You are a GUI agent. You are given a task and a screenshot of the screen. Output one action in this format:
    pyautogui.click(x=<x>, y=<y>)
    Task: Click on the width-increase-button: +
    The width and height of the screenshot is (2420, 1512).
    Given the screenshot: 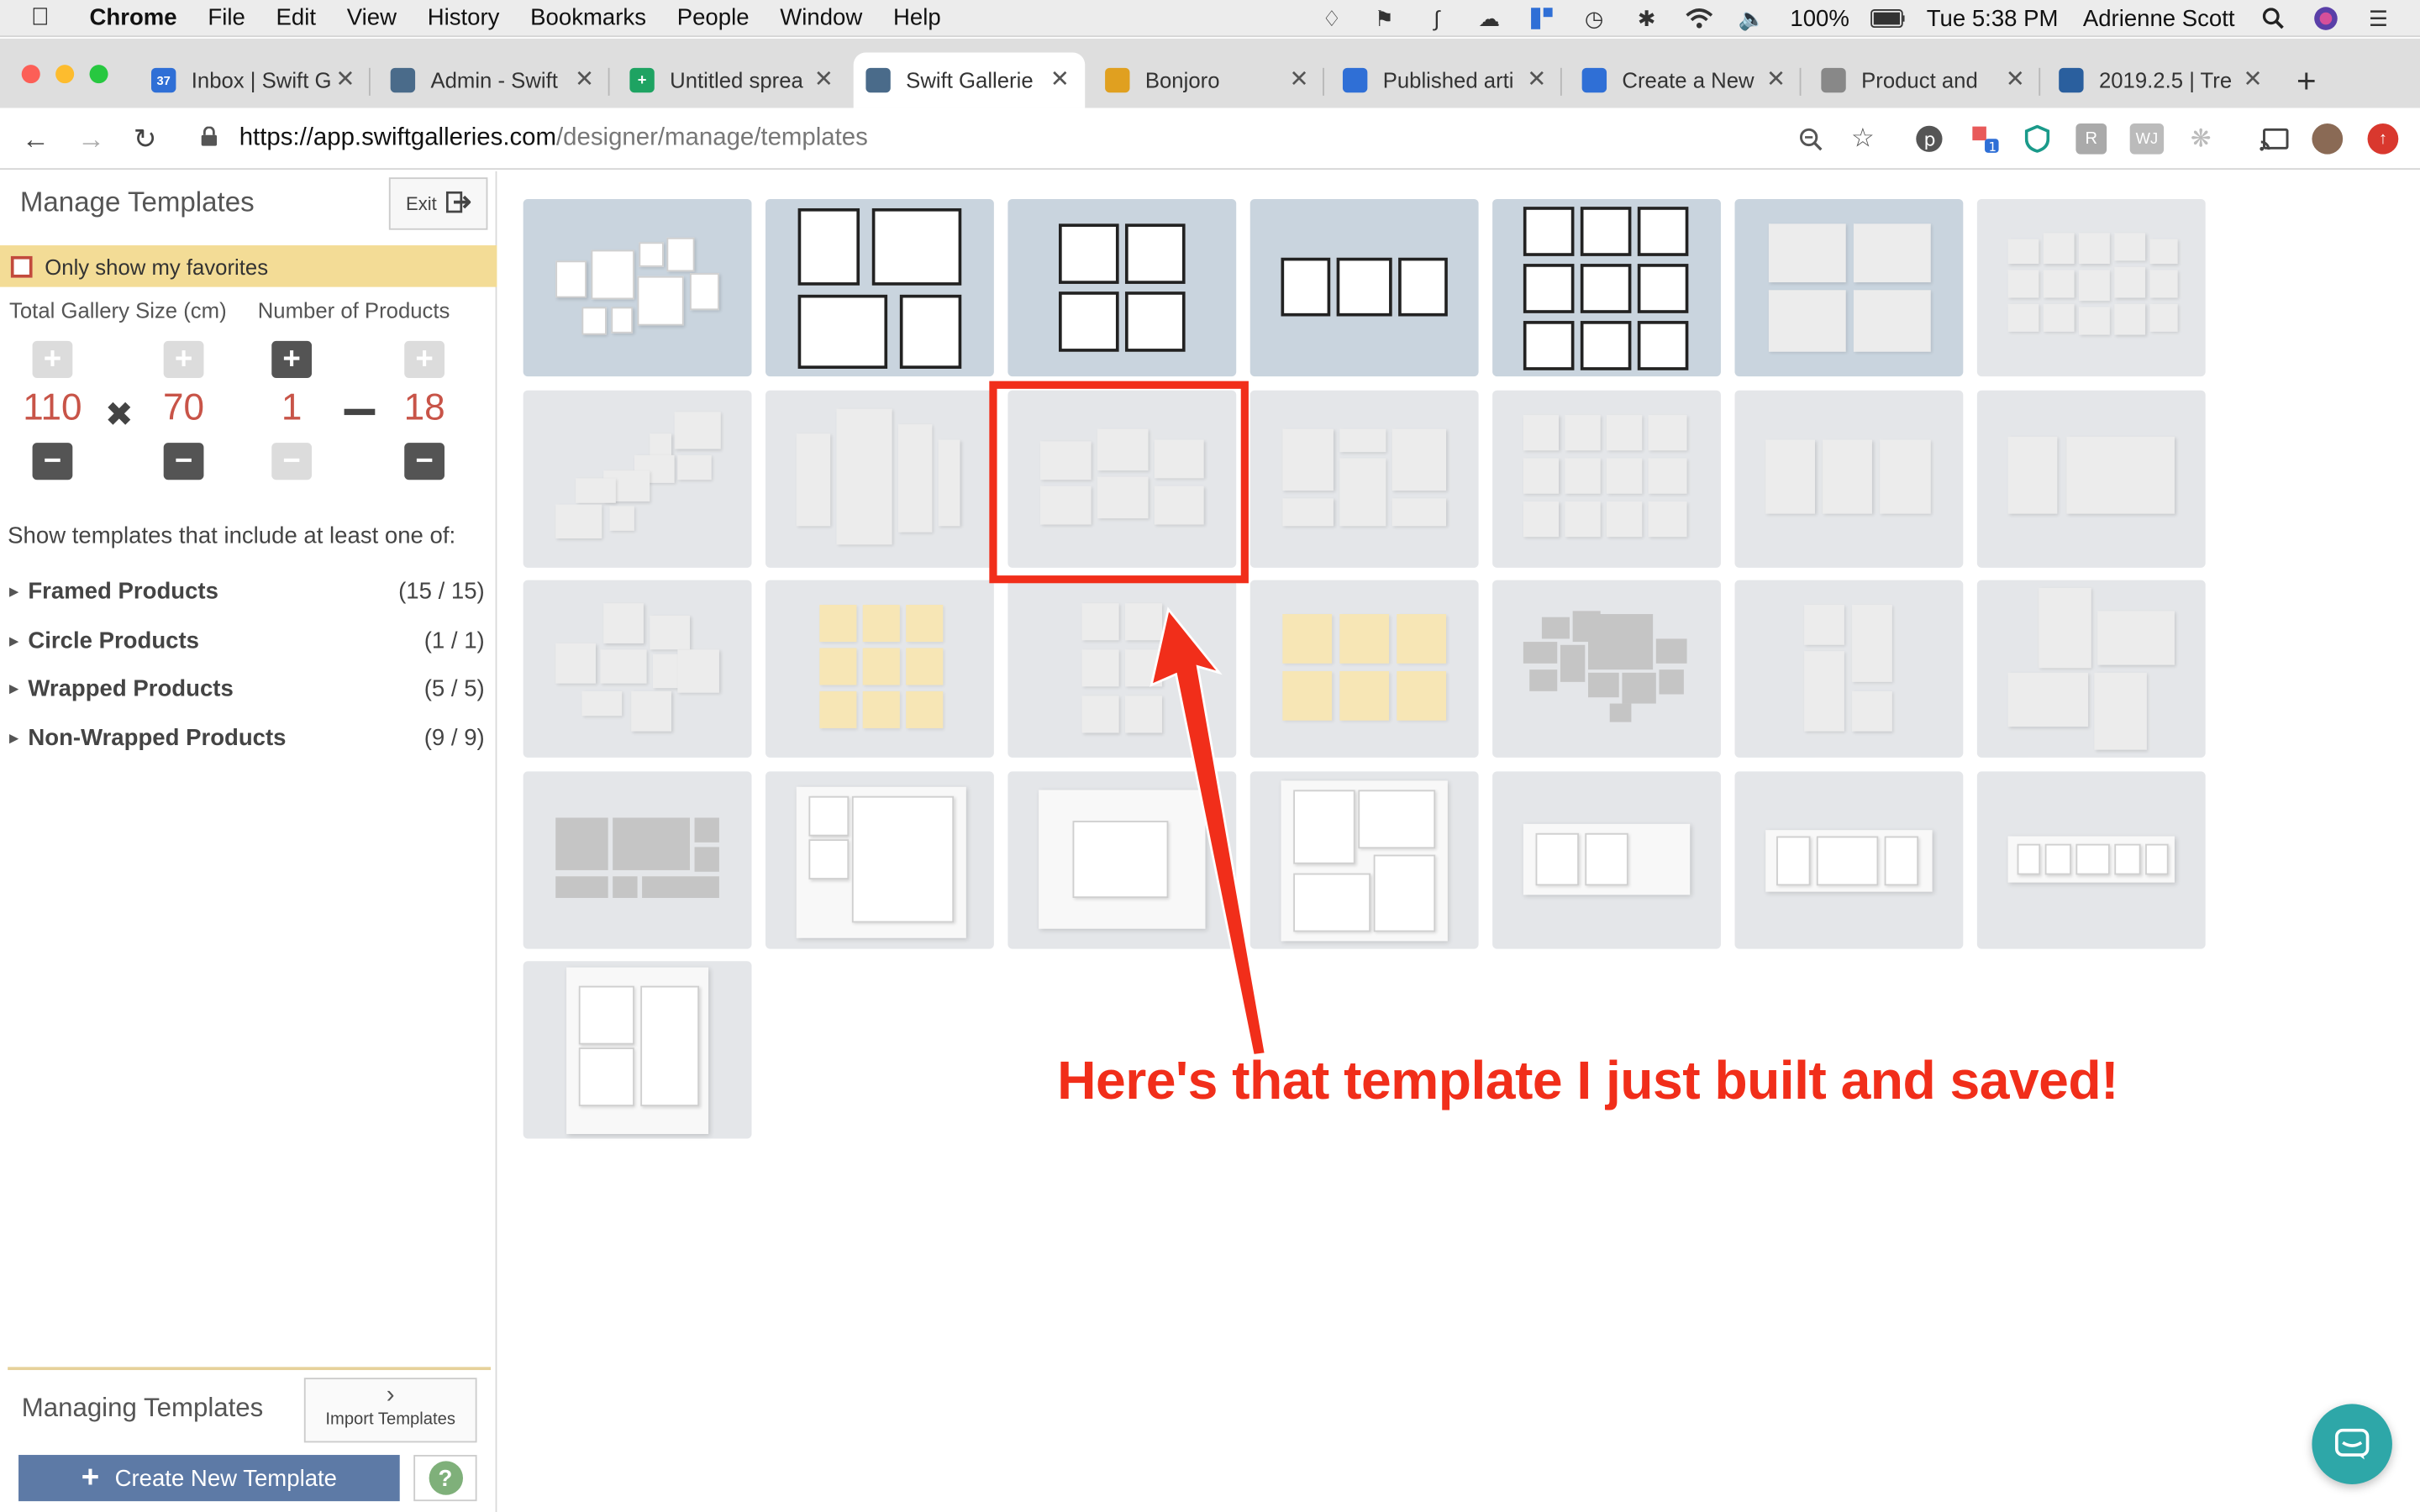 What is the action you would take?
    pyautogui.click(x=52, y=359)
    